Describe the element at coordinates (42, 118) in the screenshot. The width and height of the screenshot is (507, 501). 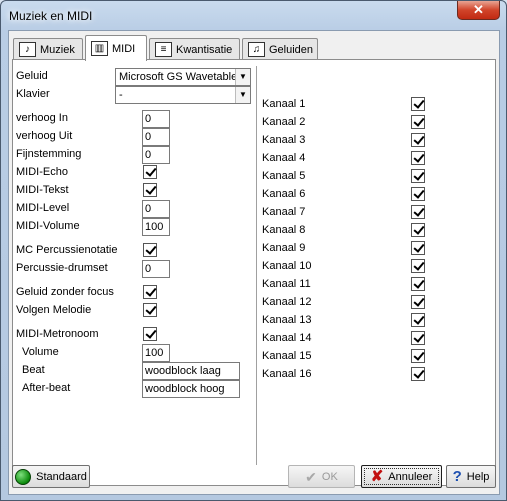
I see `verhoog-in-label: verhoog In` at that location.